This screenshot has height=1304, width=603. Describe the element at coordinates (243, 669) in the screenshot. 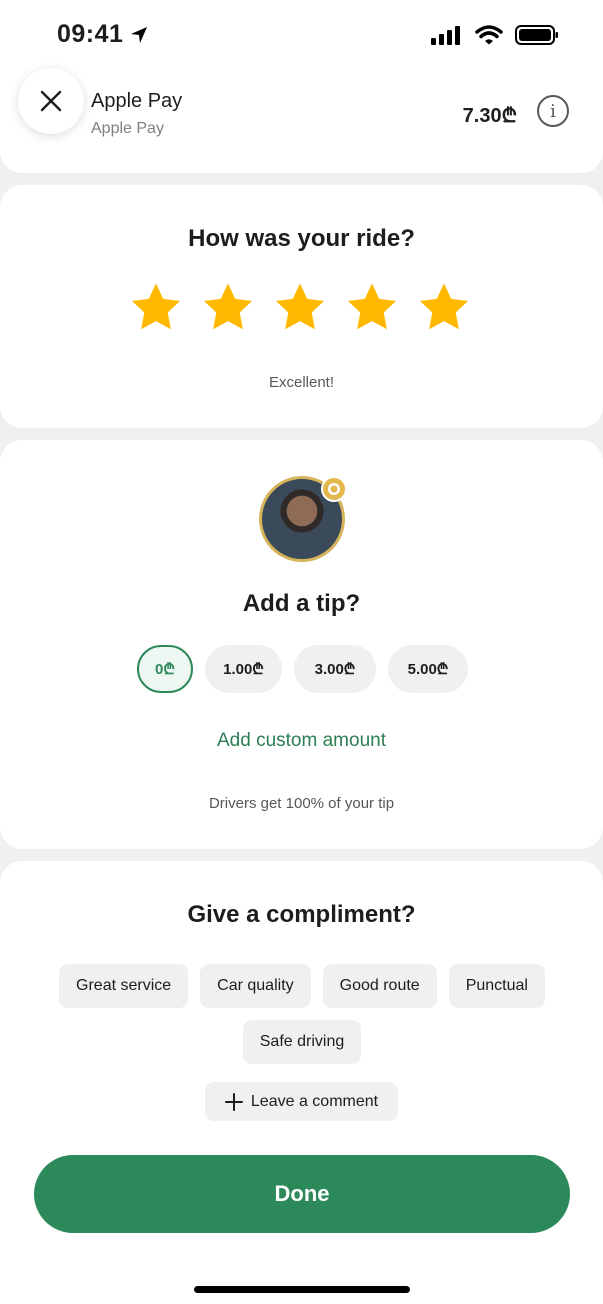

I see `tip-option-1: 1.00₾` at that location.